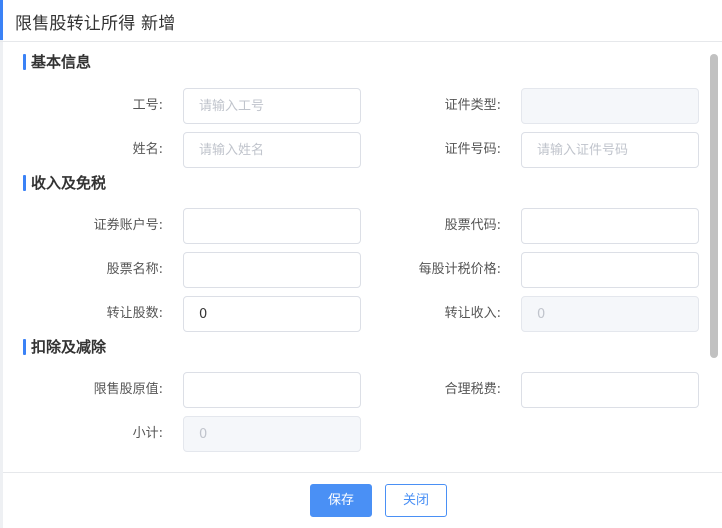 The width and height of the screenshot is (722, 528). What do you see at coordinates (610, 270) in the screenshot?
I see `tax-price-per-share-input` at bounding box center [610, 270].